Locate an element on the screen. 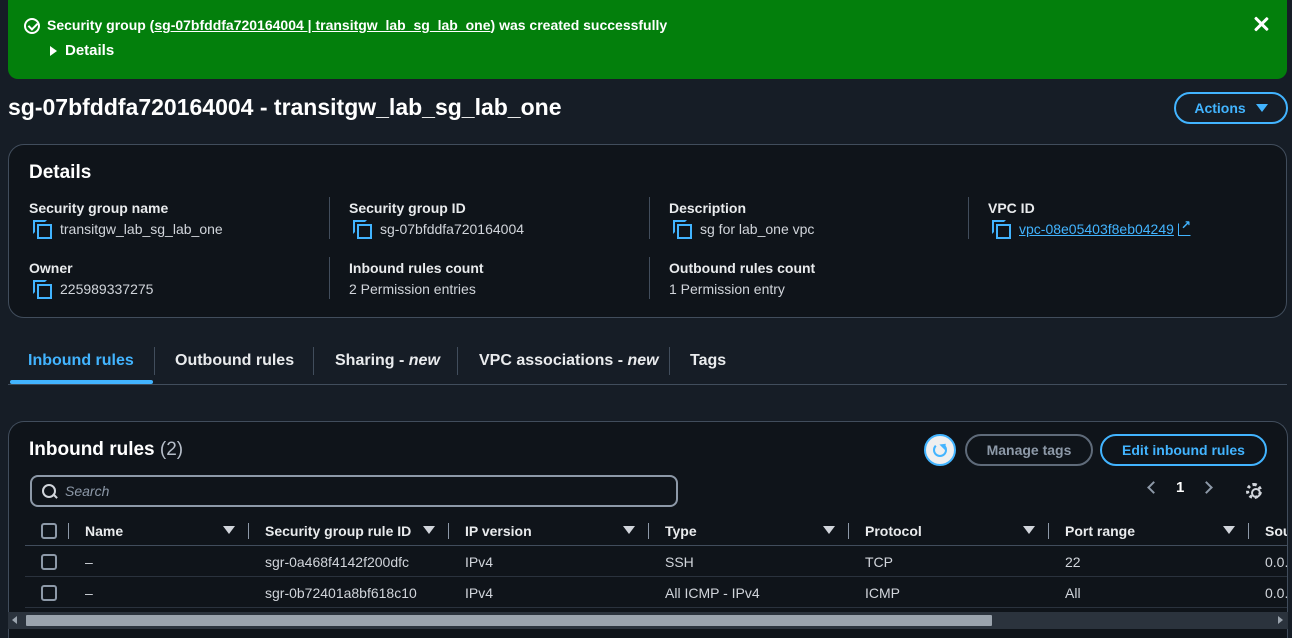 This screenshot has width=1292, height=638. field-vpc-id: VPC ID vpc-08e05403f8eb04249 is located at coordinates (1138, 219).